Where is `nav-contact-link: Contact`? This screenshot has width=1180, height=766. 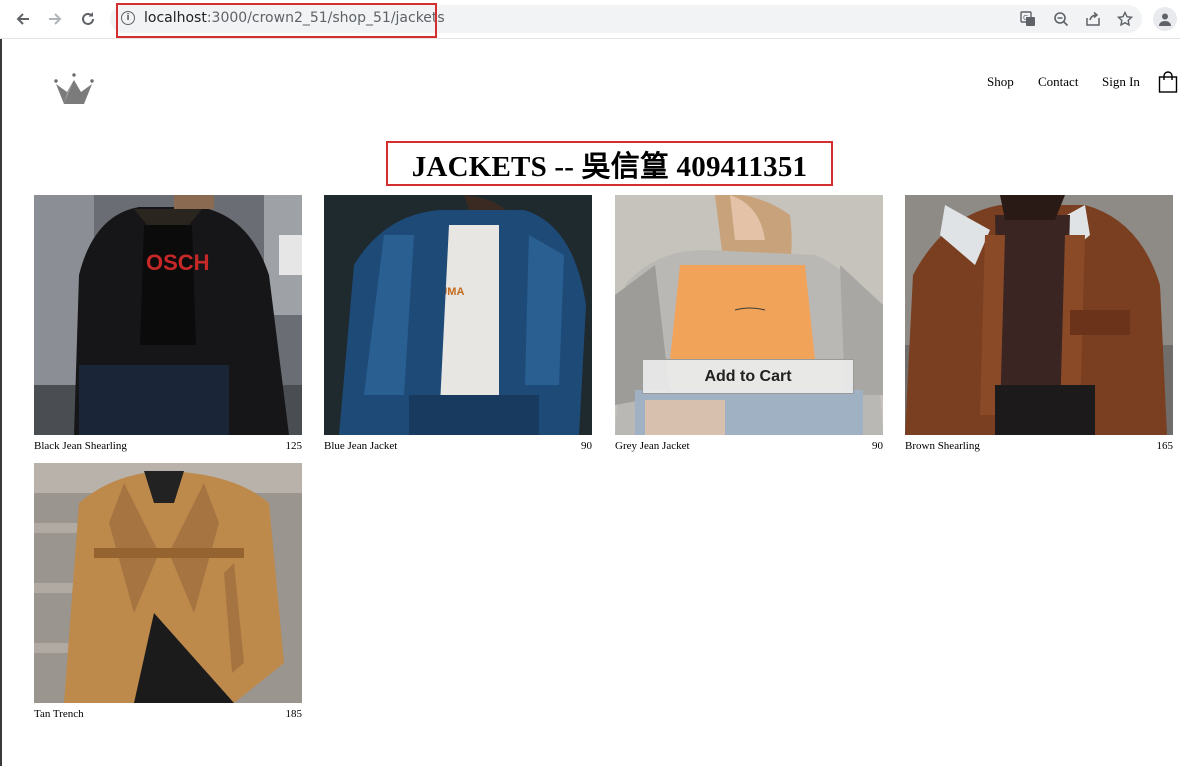
nav-contact-link: Contact is located at coordinates (1058, 82).